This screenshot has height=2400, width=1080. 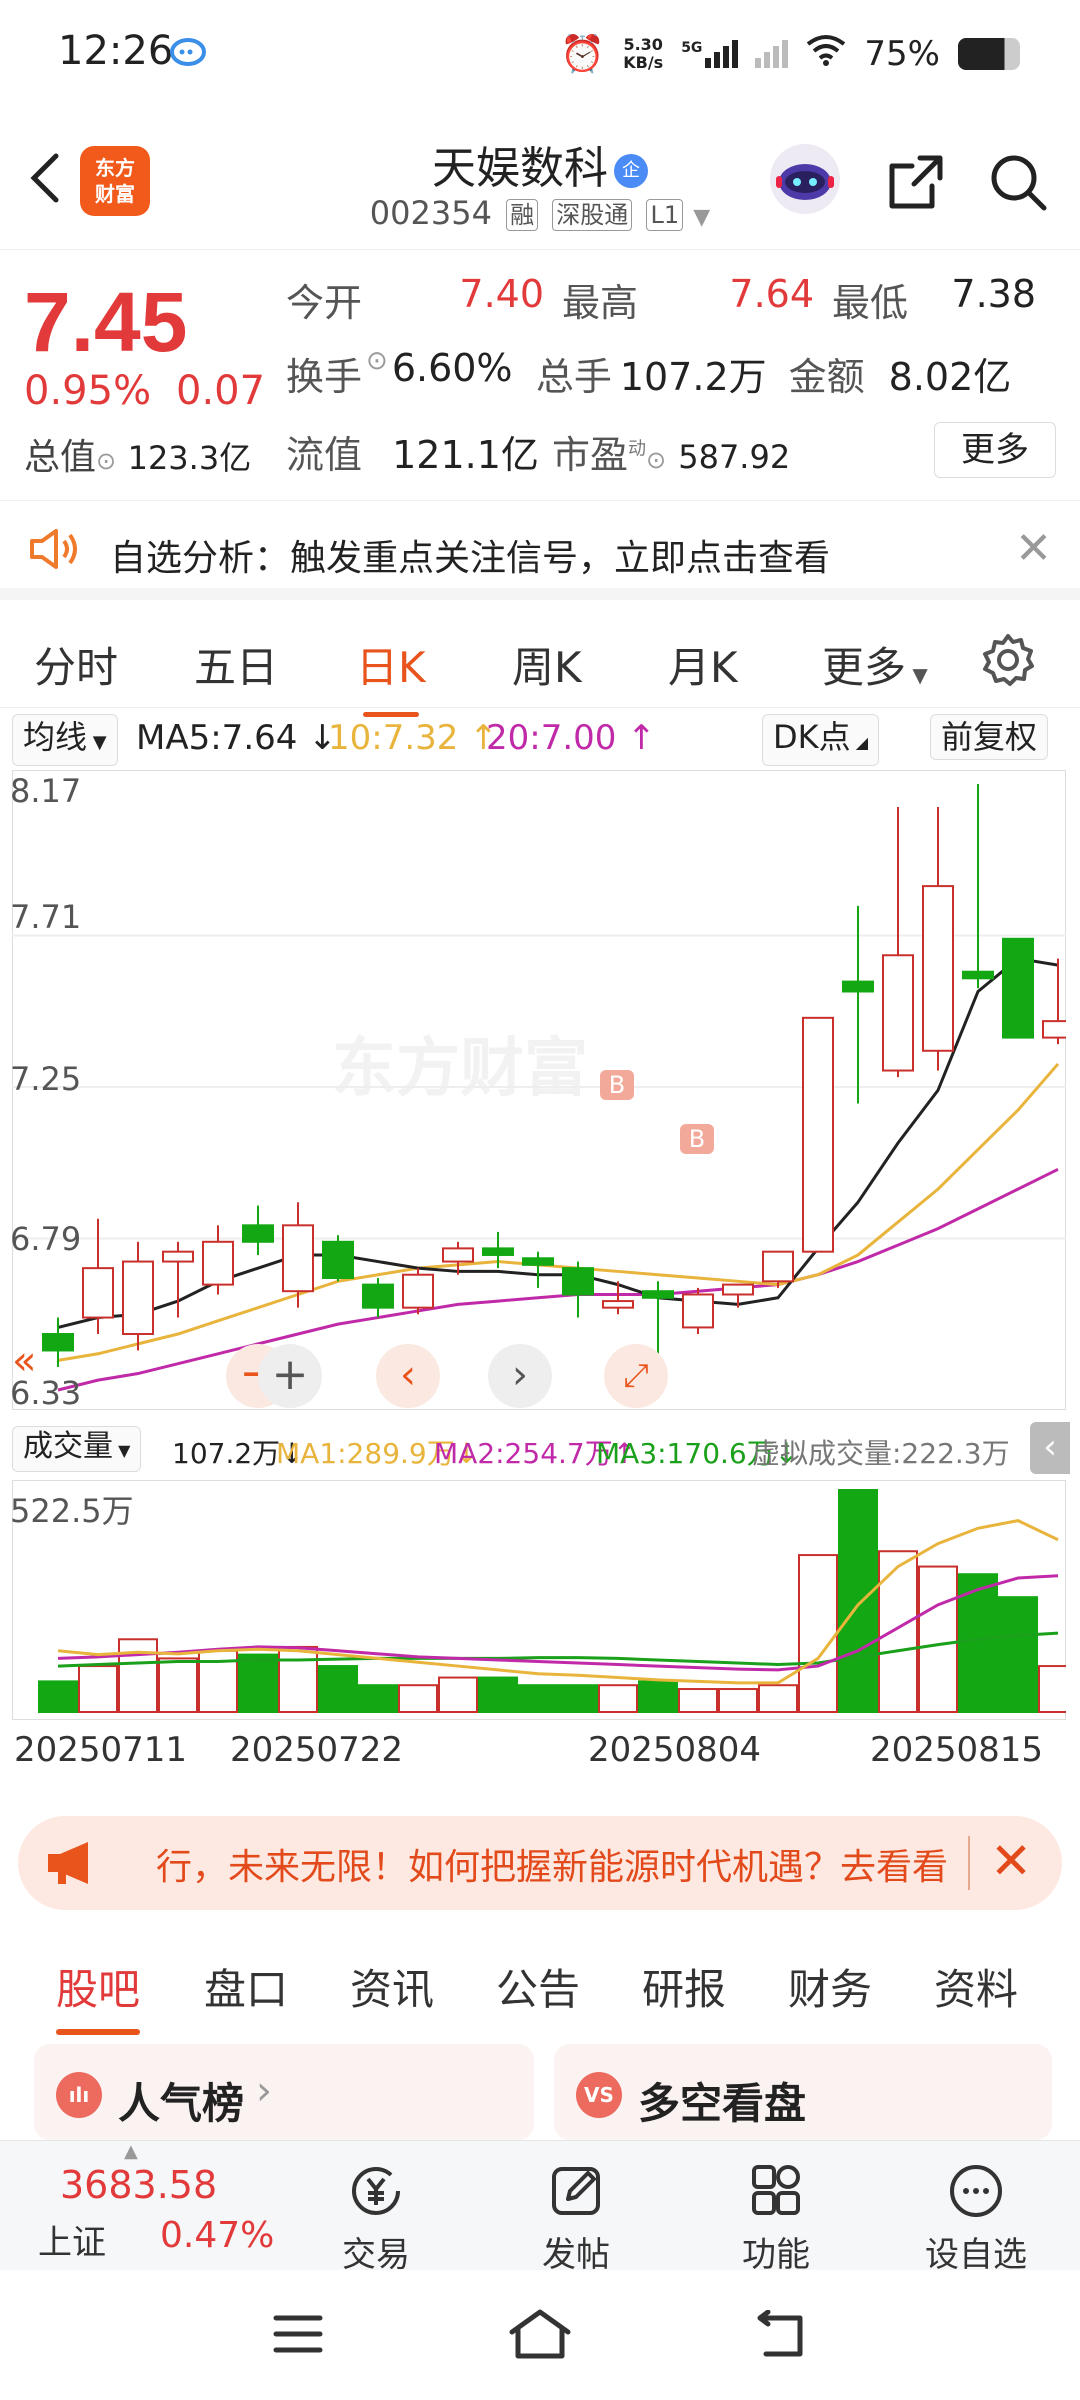 I want to click on ma-selector: 均线 ▼, so click(x=65, y=740).